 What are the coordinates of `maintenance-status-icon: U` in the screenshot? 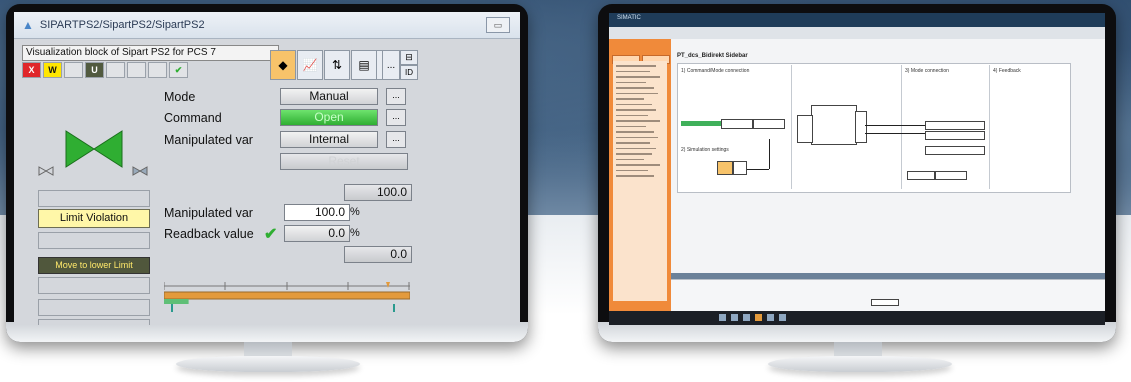 It's located at (94, 70).